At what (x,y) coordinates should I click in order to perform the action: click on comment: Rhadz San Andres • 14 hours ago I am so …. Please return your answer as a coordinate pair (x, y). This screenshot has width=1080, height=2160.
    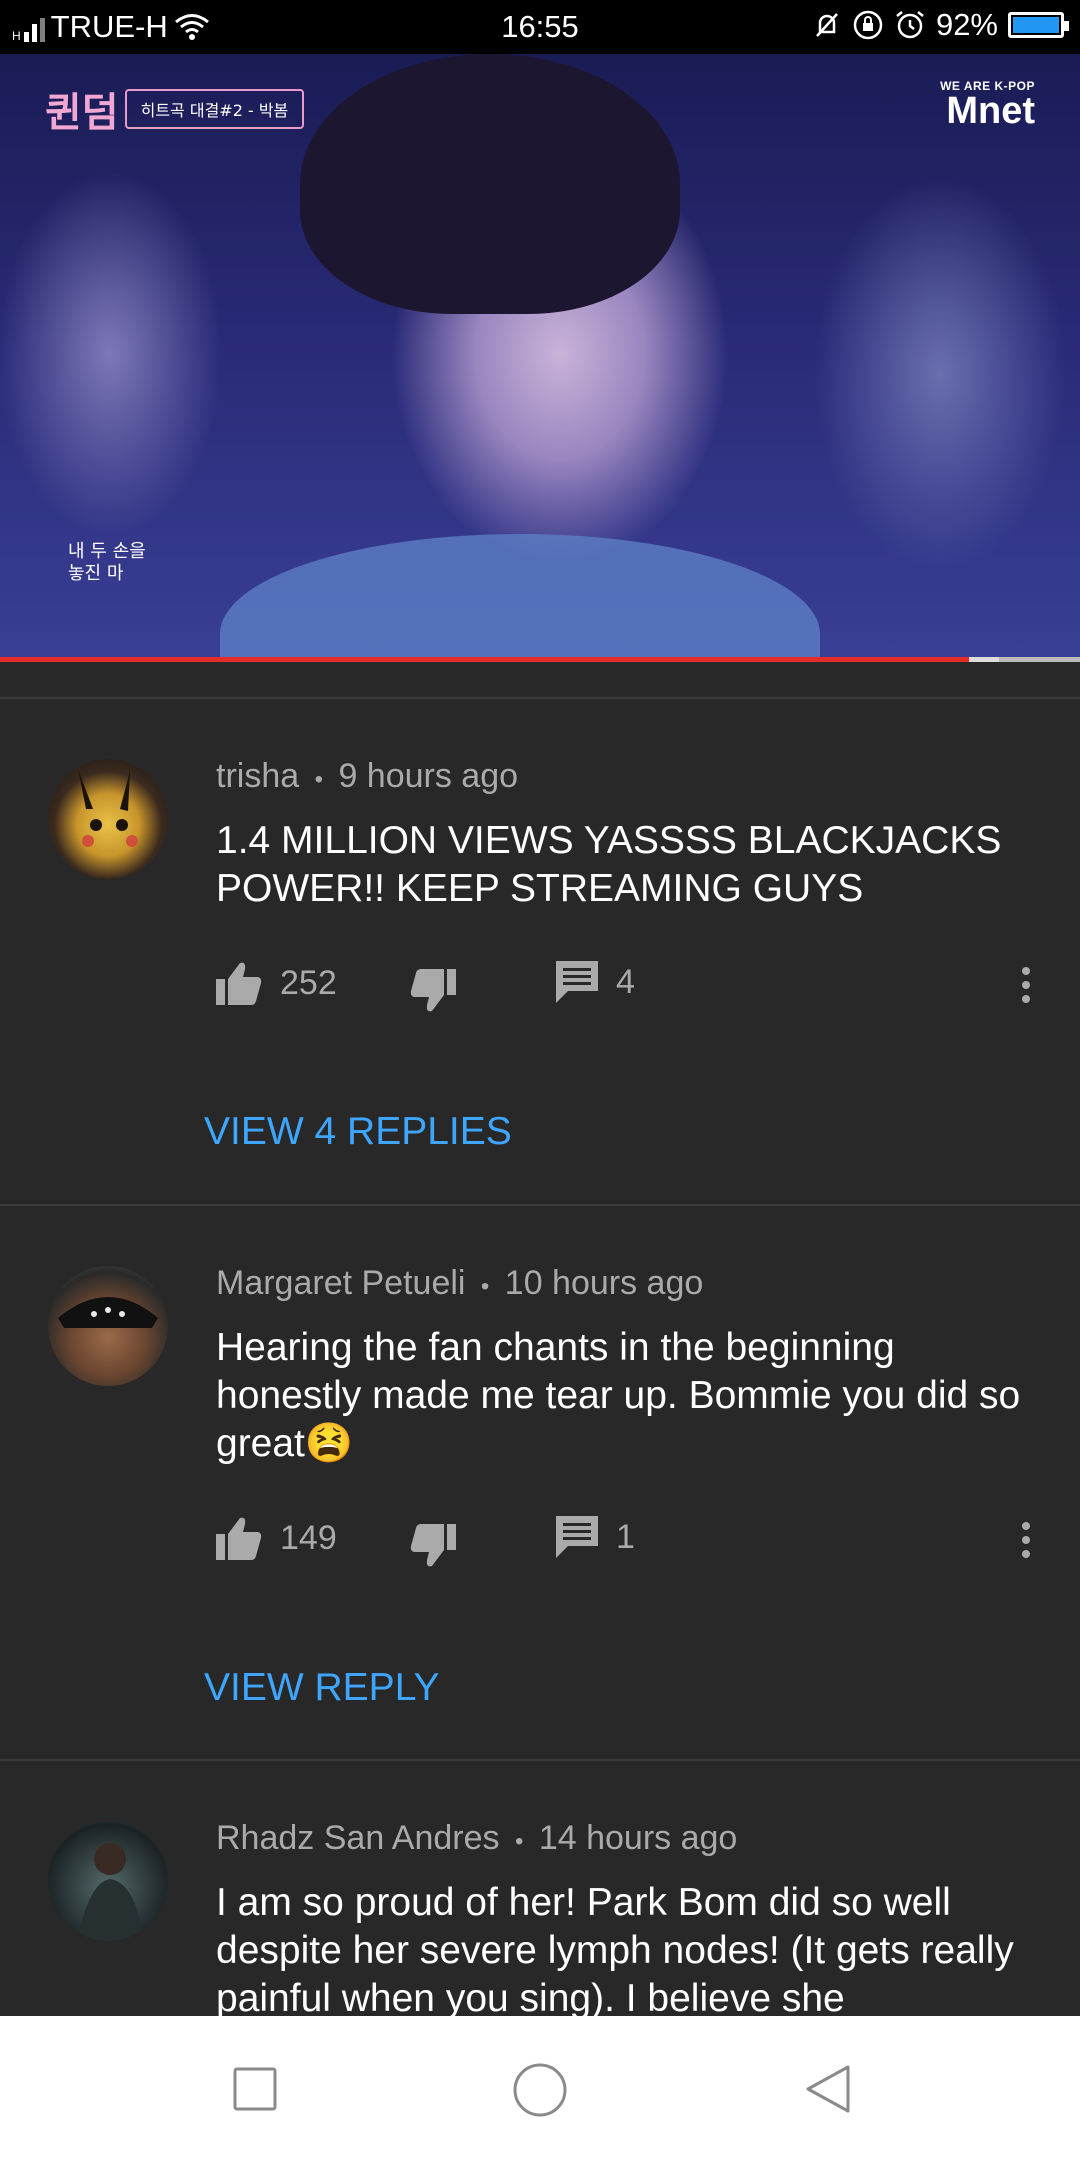
    Looking at the image, I should click on (540, 1888).